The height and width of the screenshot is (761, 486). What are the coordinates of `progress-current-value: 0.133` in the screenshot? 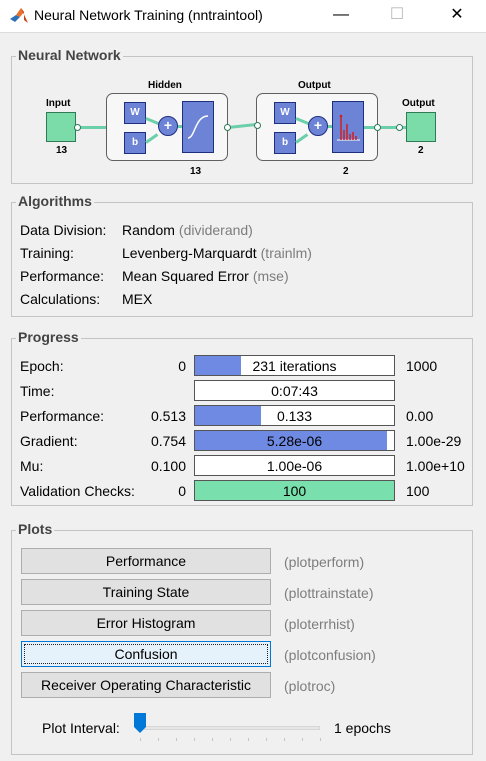 It's located at (294, 416).